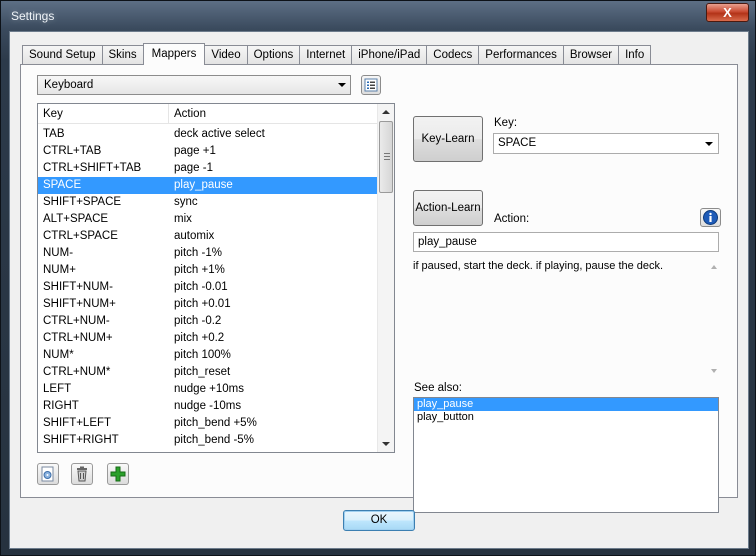 This screenshot has width=756, height=556. What do you see at coordinates (72, 151) in the screenshot?
I see `row-key: CTRL+TAB` at bounding box center [72, 151].